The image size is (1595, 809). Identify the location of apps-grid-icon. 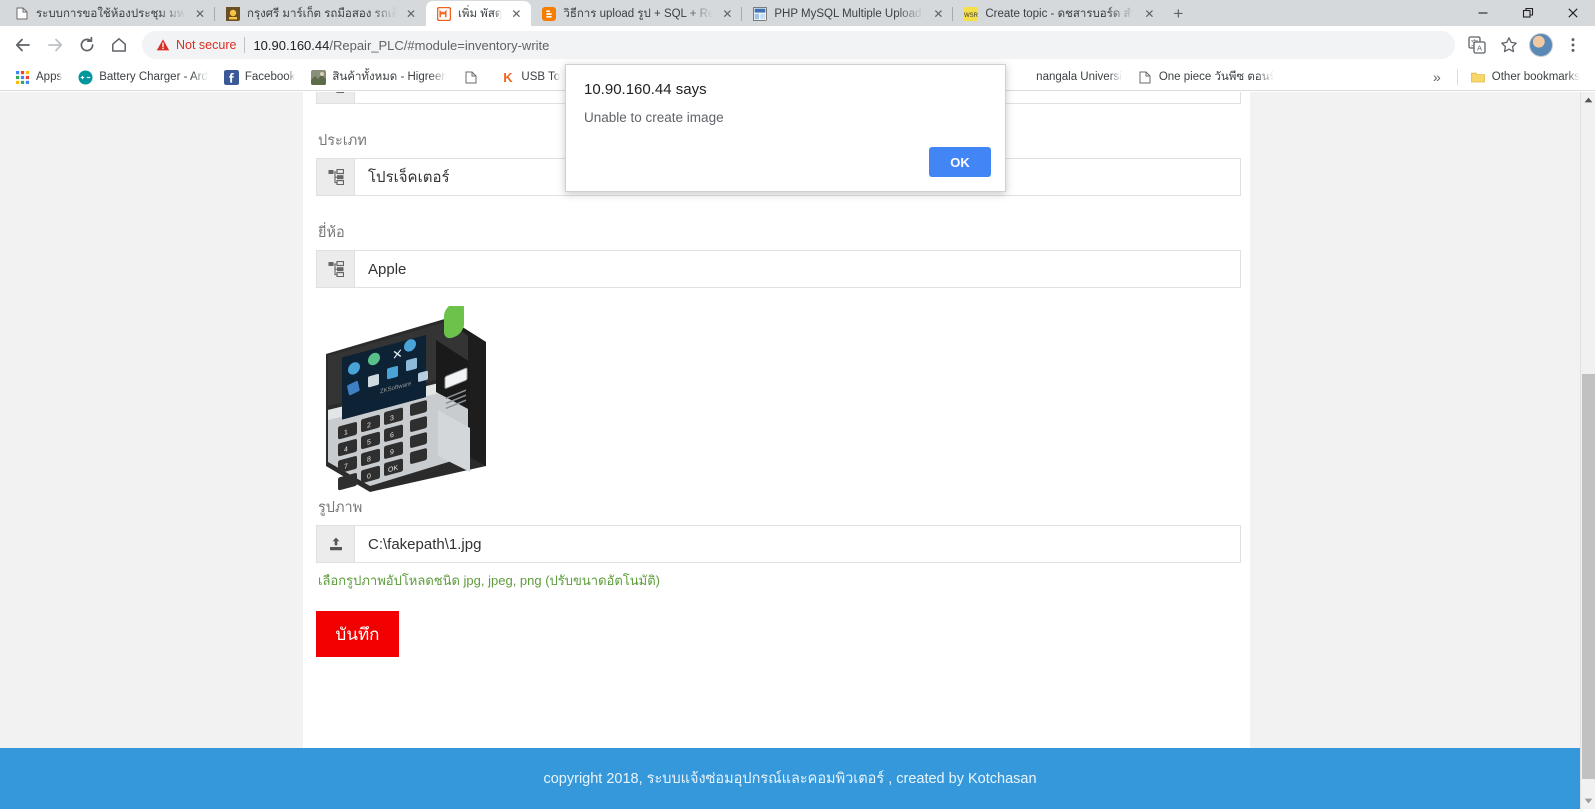
(22, 77).